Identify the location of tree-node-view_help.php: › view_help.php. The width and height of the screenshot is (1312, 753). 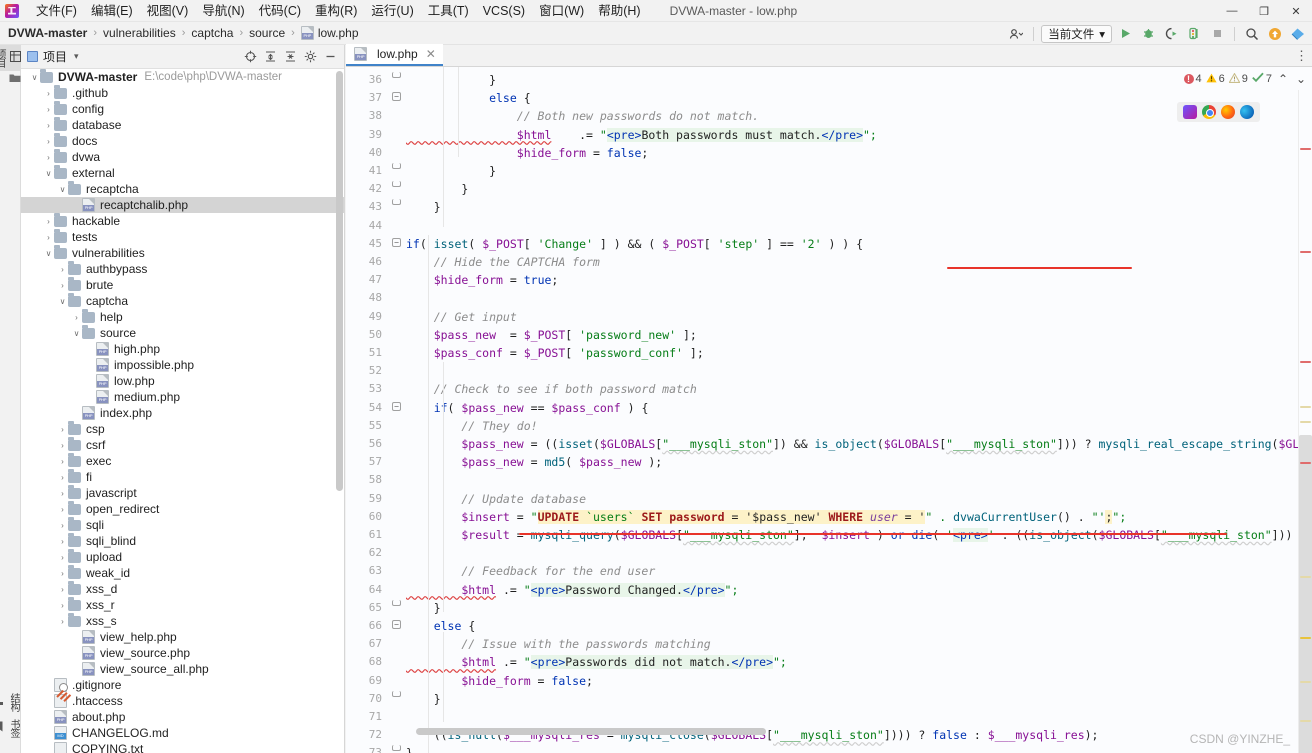
(182, 637).